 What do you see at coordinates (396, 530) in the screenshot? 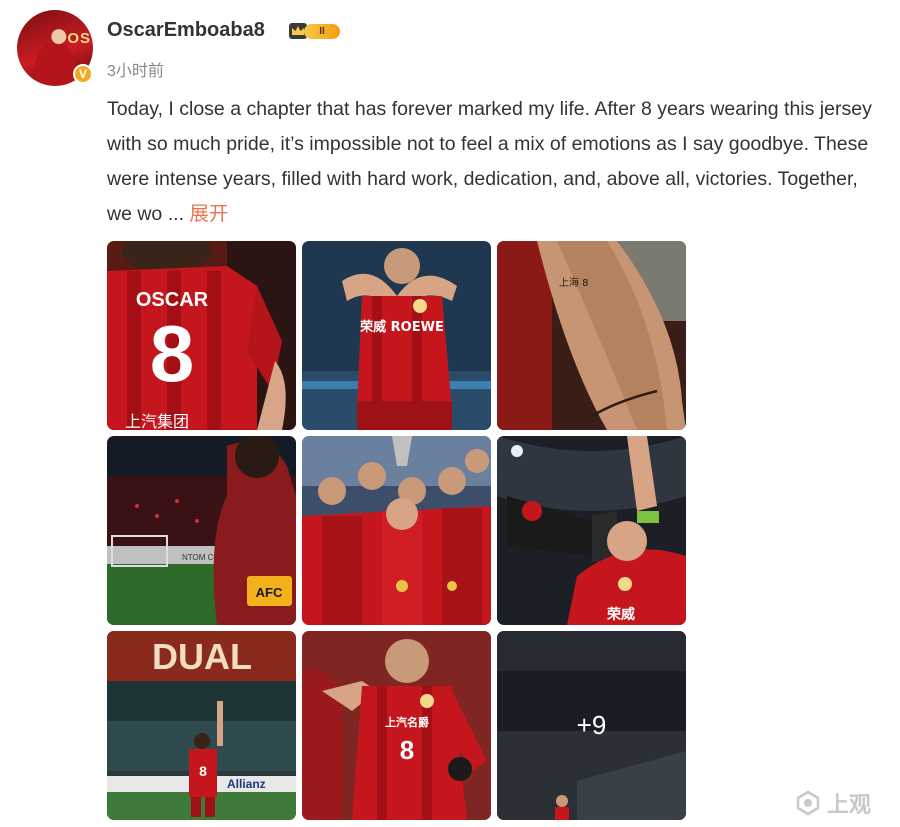
I see `photo-trophy-celebration` at bounding box center [396, 530].